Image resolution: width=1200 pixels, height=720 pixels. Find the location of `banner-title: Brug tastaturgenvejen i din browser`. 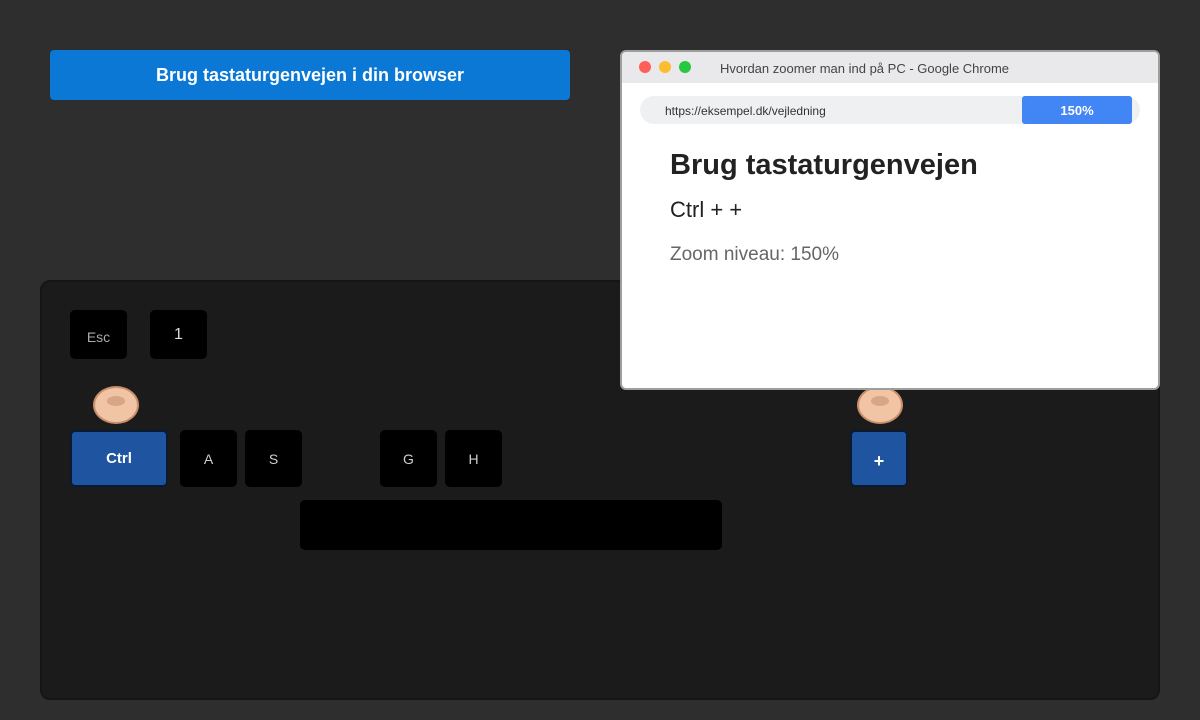

banner-title: Brug tastaturgenvejen i din browser is located at coordinates (310, 74).